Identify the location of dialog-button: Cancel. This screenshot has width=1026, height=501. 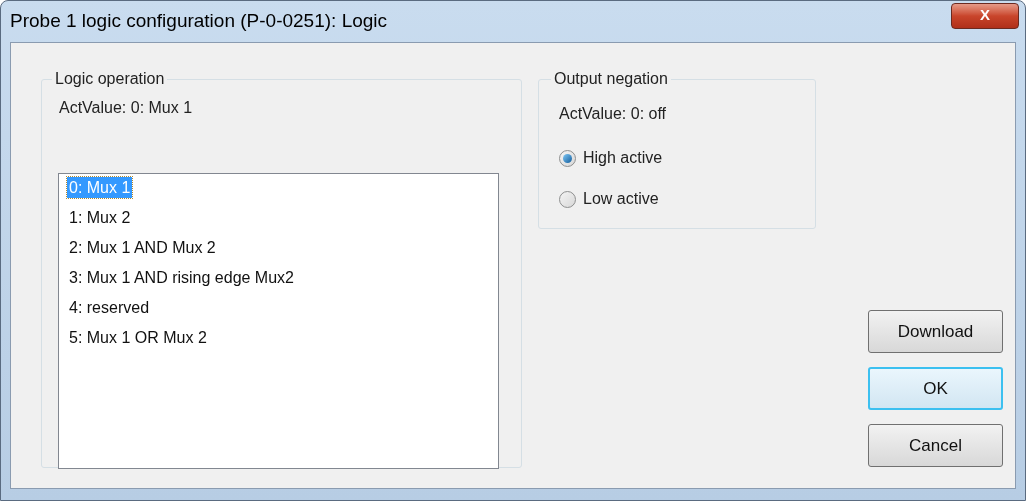
(935, 445).